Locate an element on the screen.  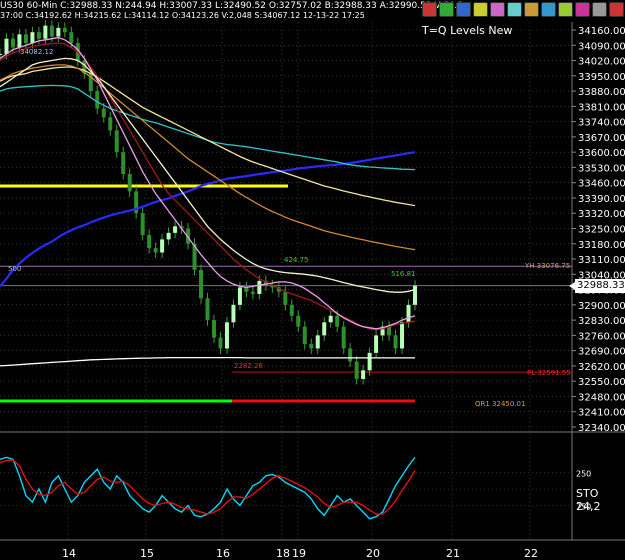
y-tick-label: 33530.00 is located at coordinates (601, 168).